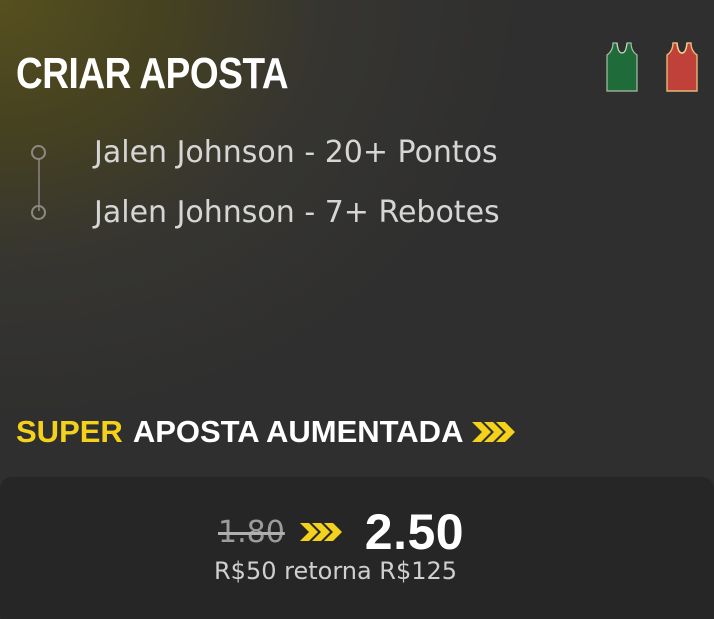  Describe the element at coordinates (297, 212) in the screenshot. I see `selection-label: Jalen Johnson - 7+ Rebotes` at that location.